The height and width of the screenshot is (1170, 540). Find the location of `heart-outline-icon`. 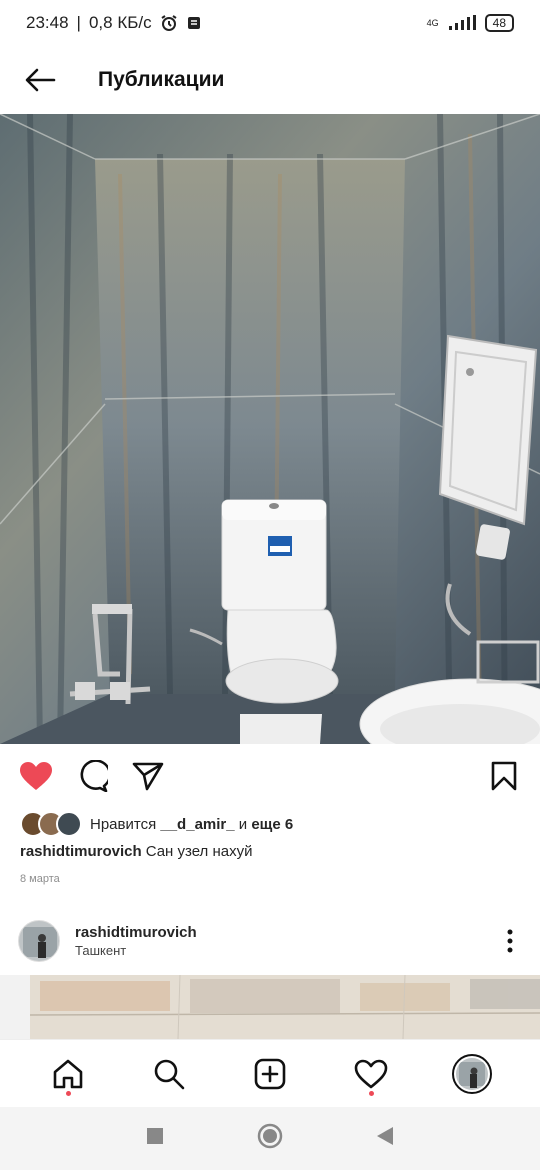

heart-outline-icon is located at coordinates (371, 1073).